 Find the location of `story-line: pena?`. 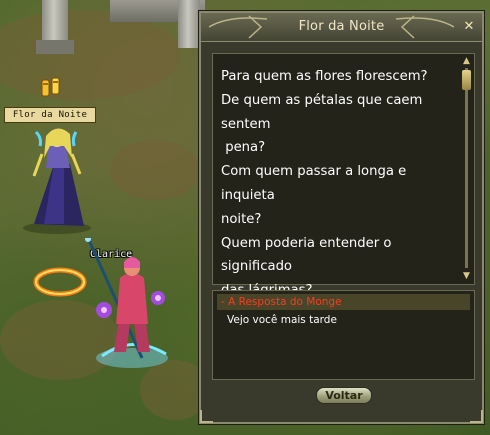

story-line: pena? is located at coordinates (243, 148).